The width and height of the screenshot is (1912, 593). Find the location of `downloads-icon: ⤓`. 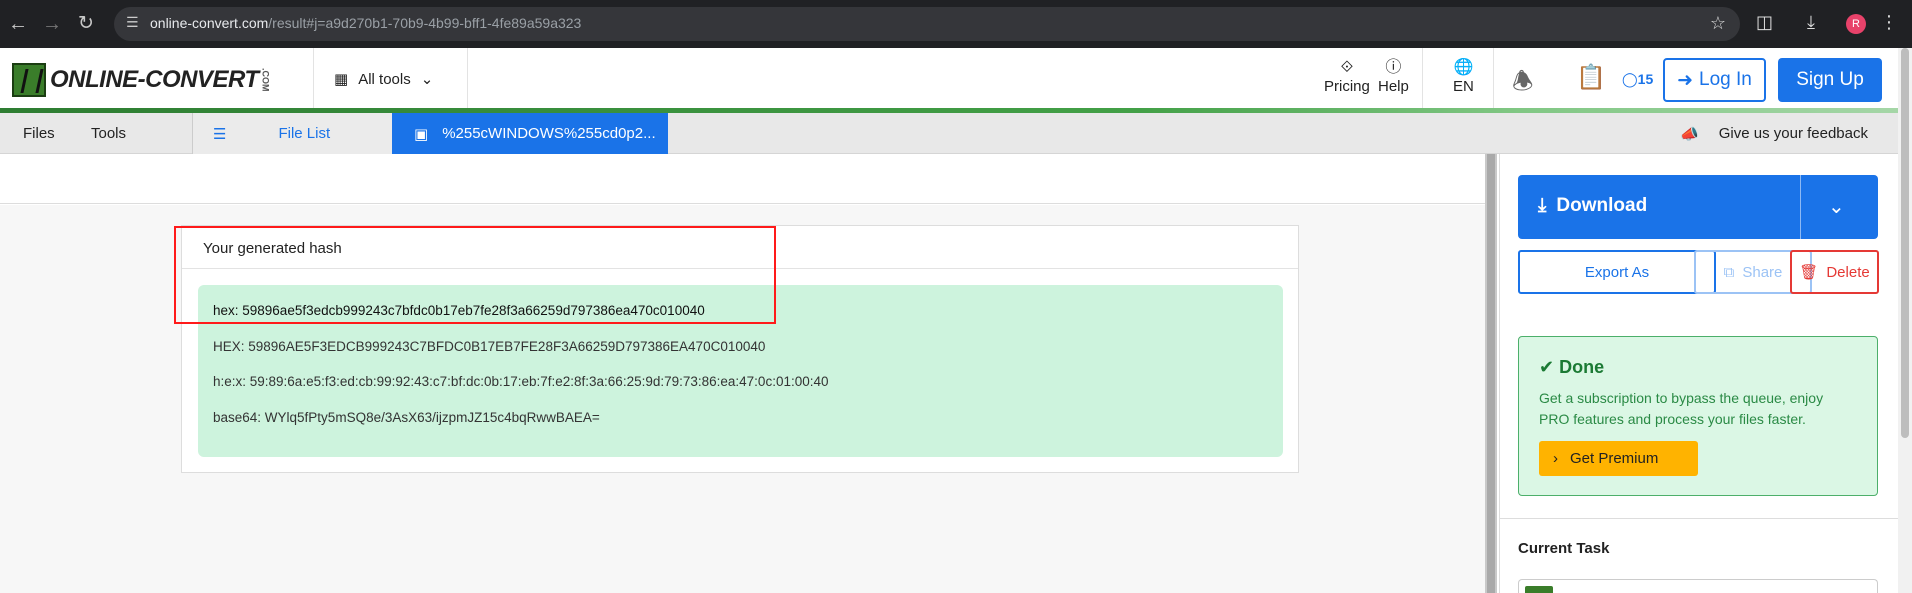

downloads-icon: ⤓ is located at coordinates (1811, 22).